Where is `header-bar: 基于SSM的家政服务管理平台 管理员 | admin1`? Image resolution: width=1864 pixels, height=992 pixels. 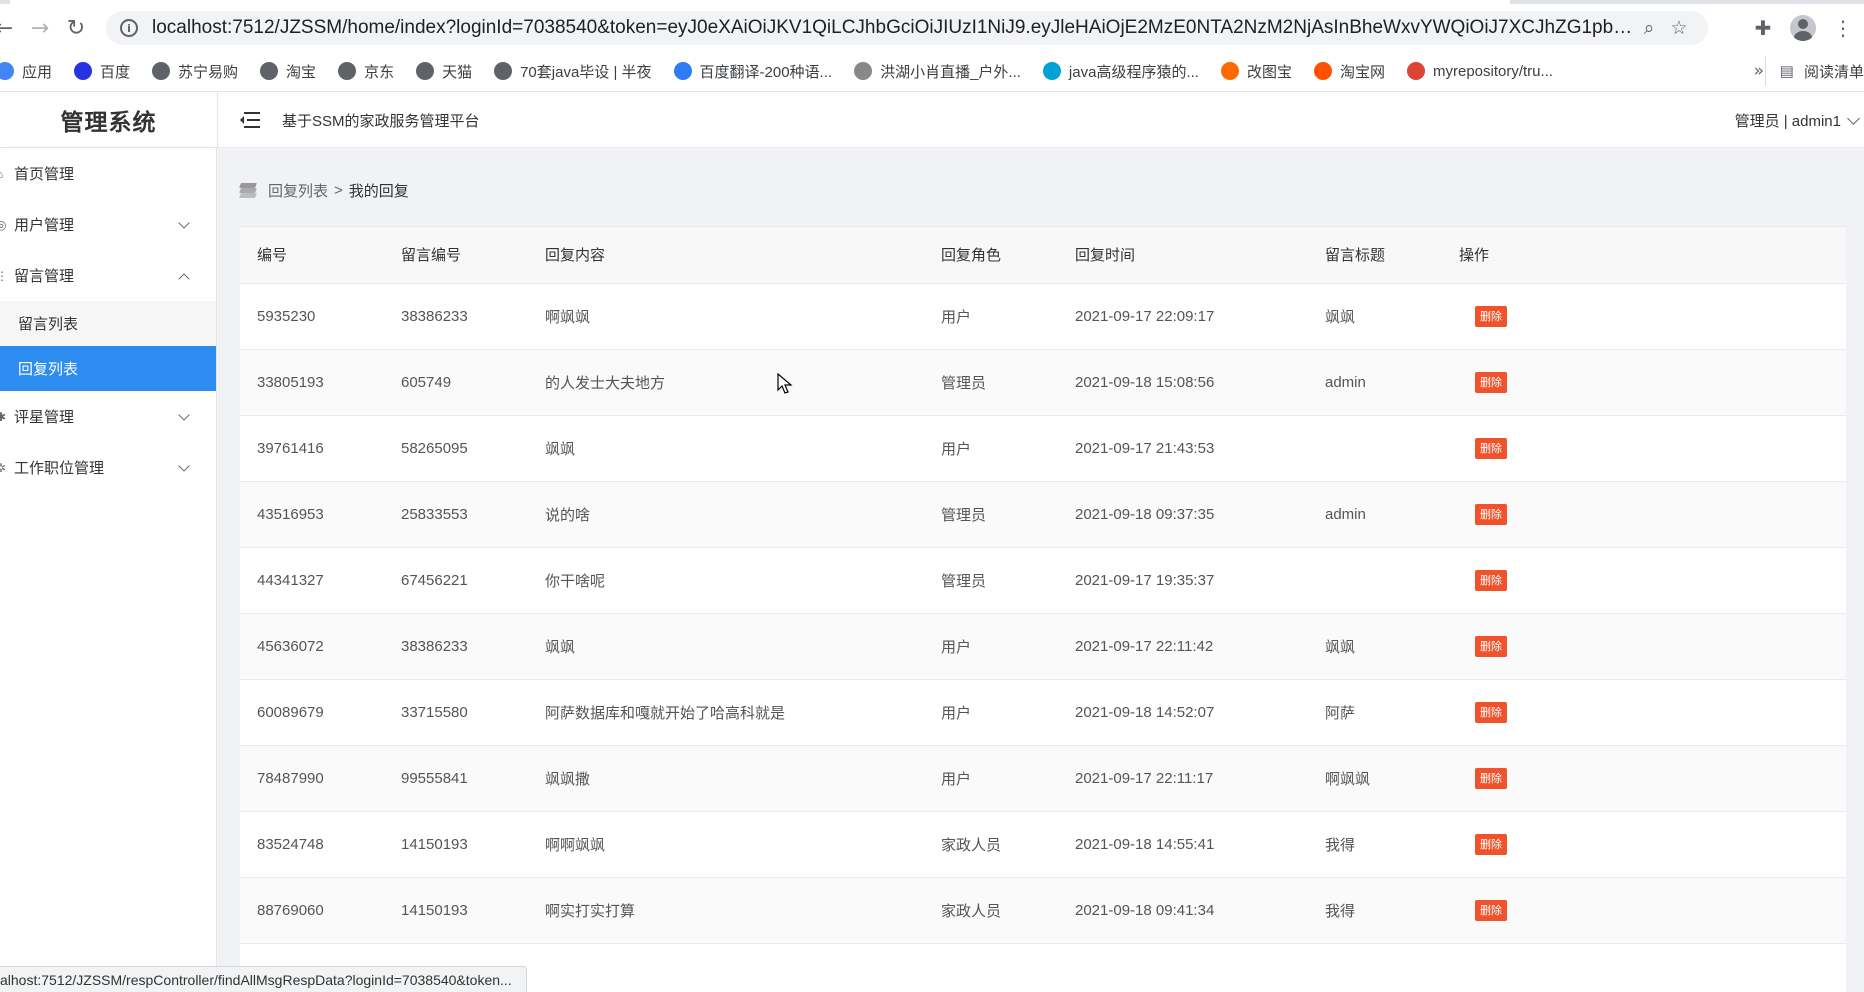
header-bar: 基于SSM的家政服务管理平台 管理员 | admin1 is located at coordinates (1040, 120).